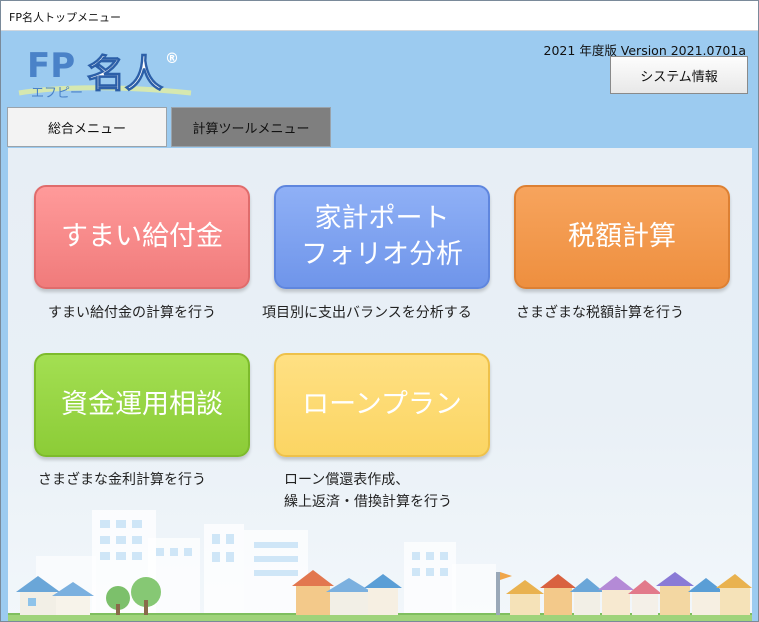 The width and height of the screenshot is (759, 622). Describe the element at coordinates (51, 66) in the screenshot. I see `svg-text: FP` at that location.